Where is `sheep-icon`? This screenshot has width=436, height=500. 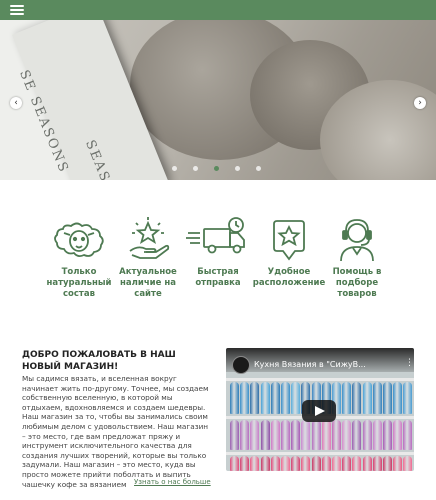 sheep-icon is located at coordinates (79, 240).